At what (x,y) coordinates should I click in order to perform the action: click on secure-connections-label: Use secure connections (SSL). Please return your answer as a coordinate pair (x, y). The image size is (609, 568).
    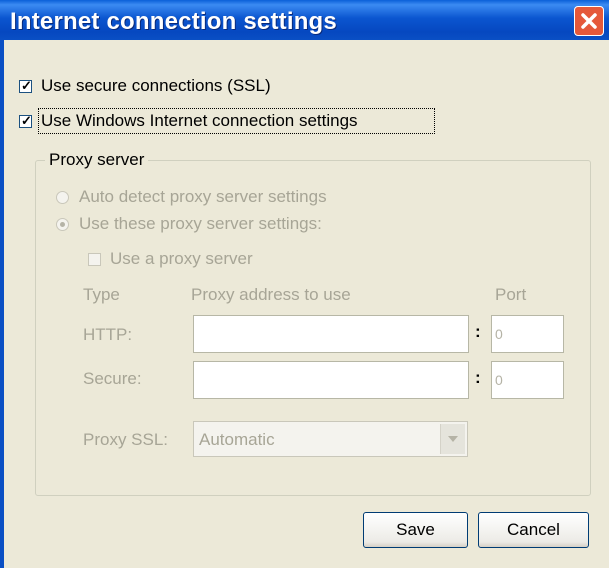
    Looking at the image, I should click on (156, 85).